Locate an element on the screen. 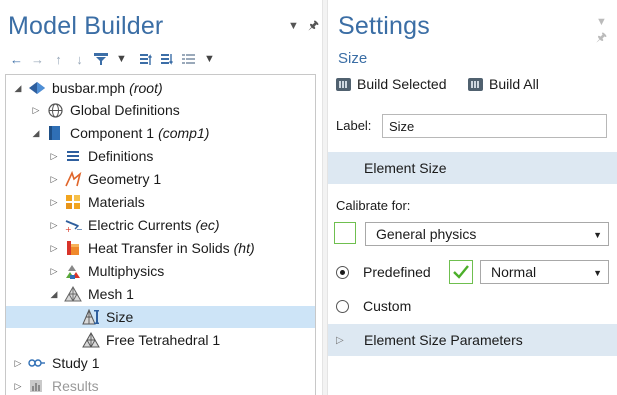 This screenshot has width=617, height=395. arrow-down-icon: ↓ is located at coordinates (79, 59).